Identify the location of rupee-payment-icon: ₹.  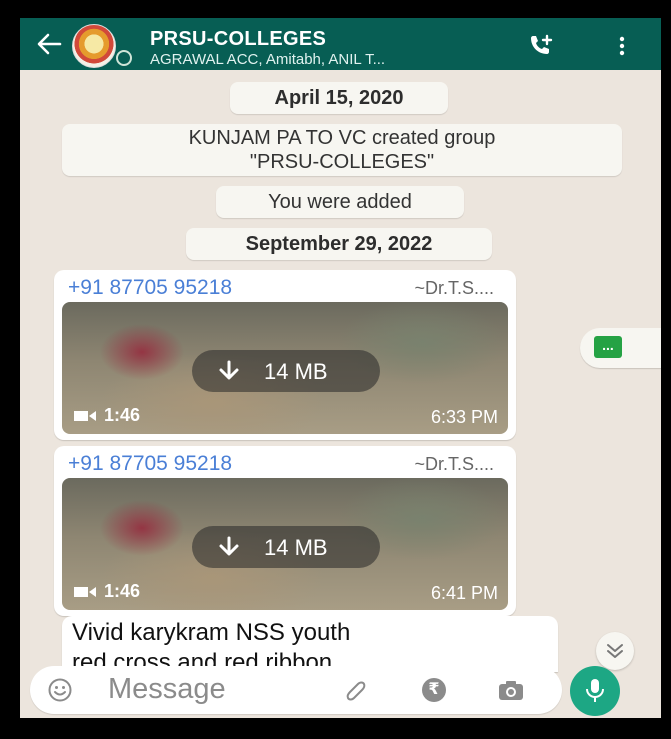
(434, 690).